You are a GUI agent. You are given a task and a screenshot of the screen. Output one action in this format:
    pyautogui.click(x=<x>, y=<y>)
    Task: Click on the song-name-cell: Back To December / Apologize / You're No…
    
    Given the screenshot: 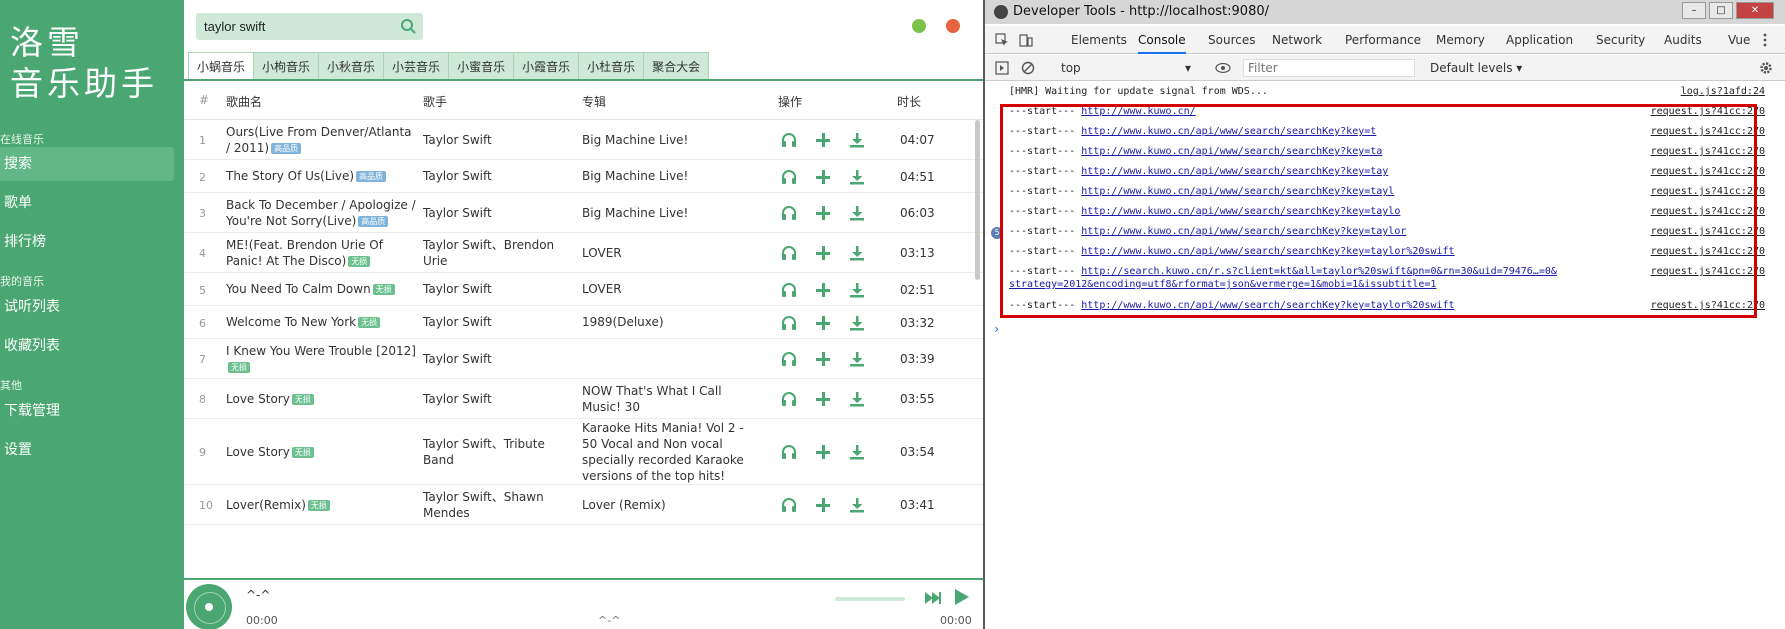 What is the action you would take?
    pyautogui.click(x=321, y=213)
    